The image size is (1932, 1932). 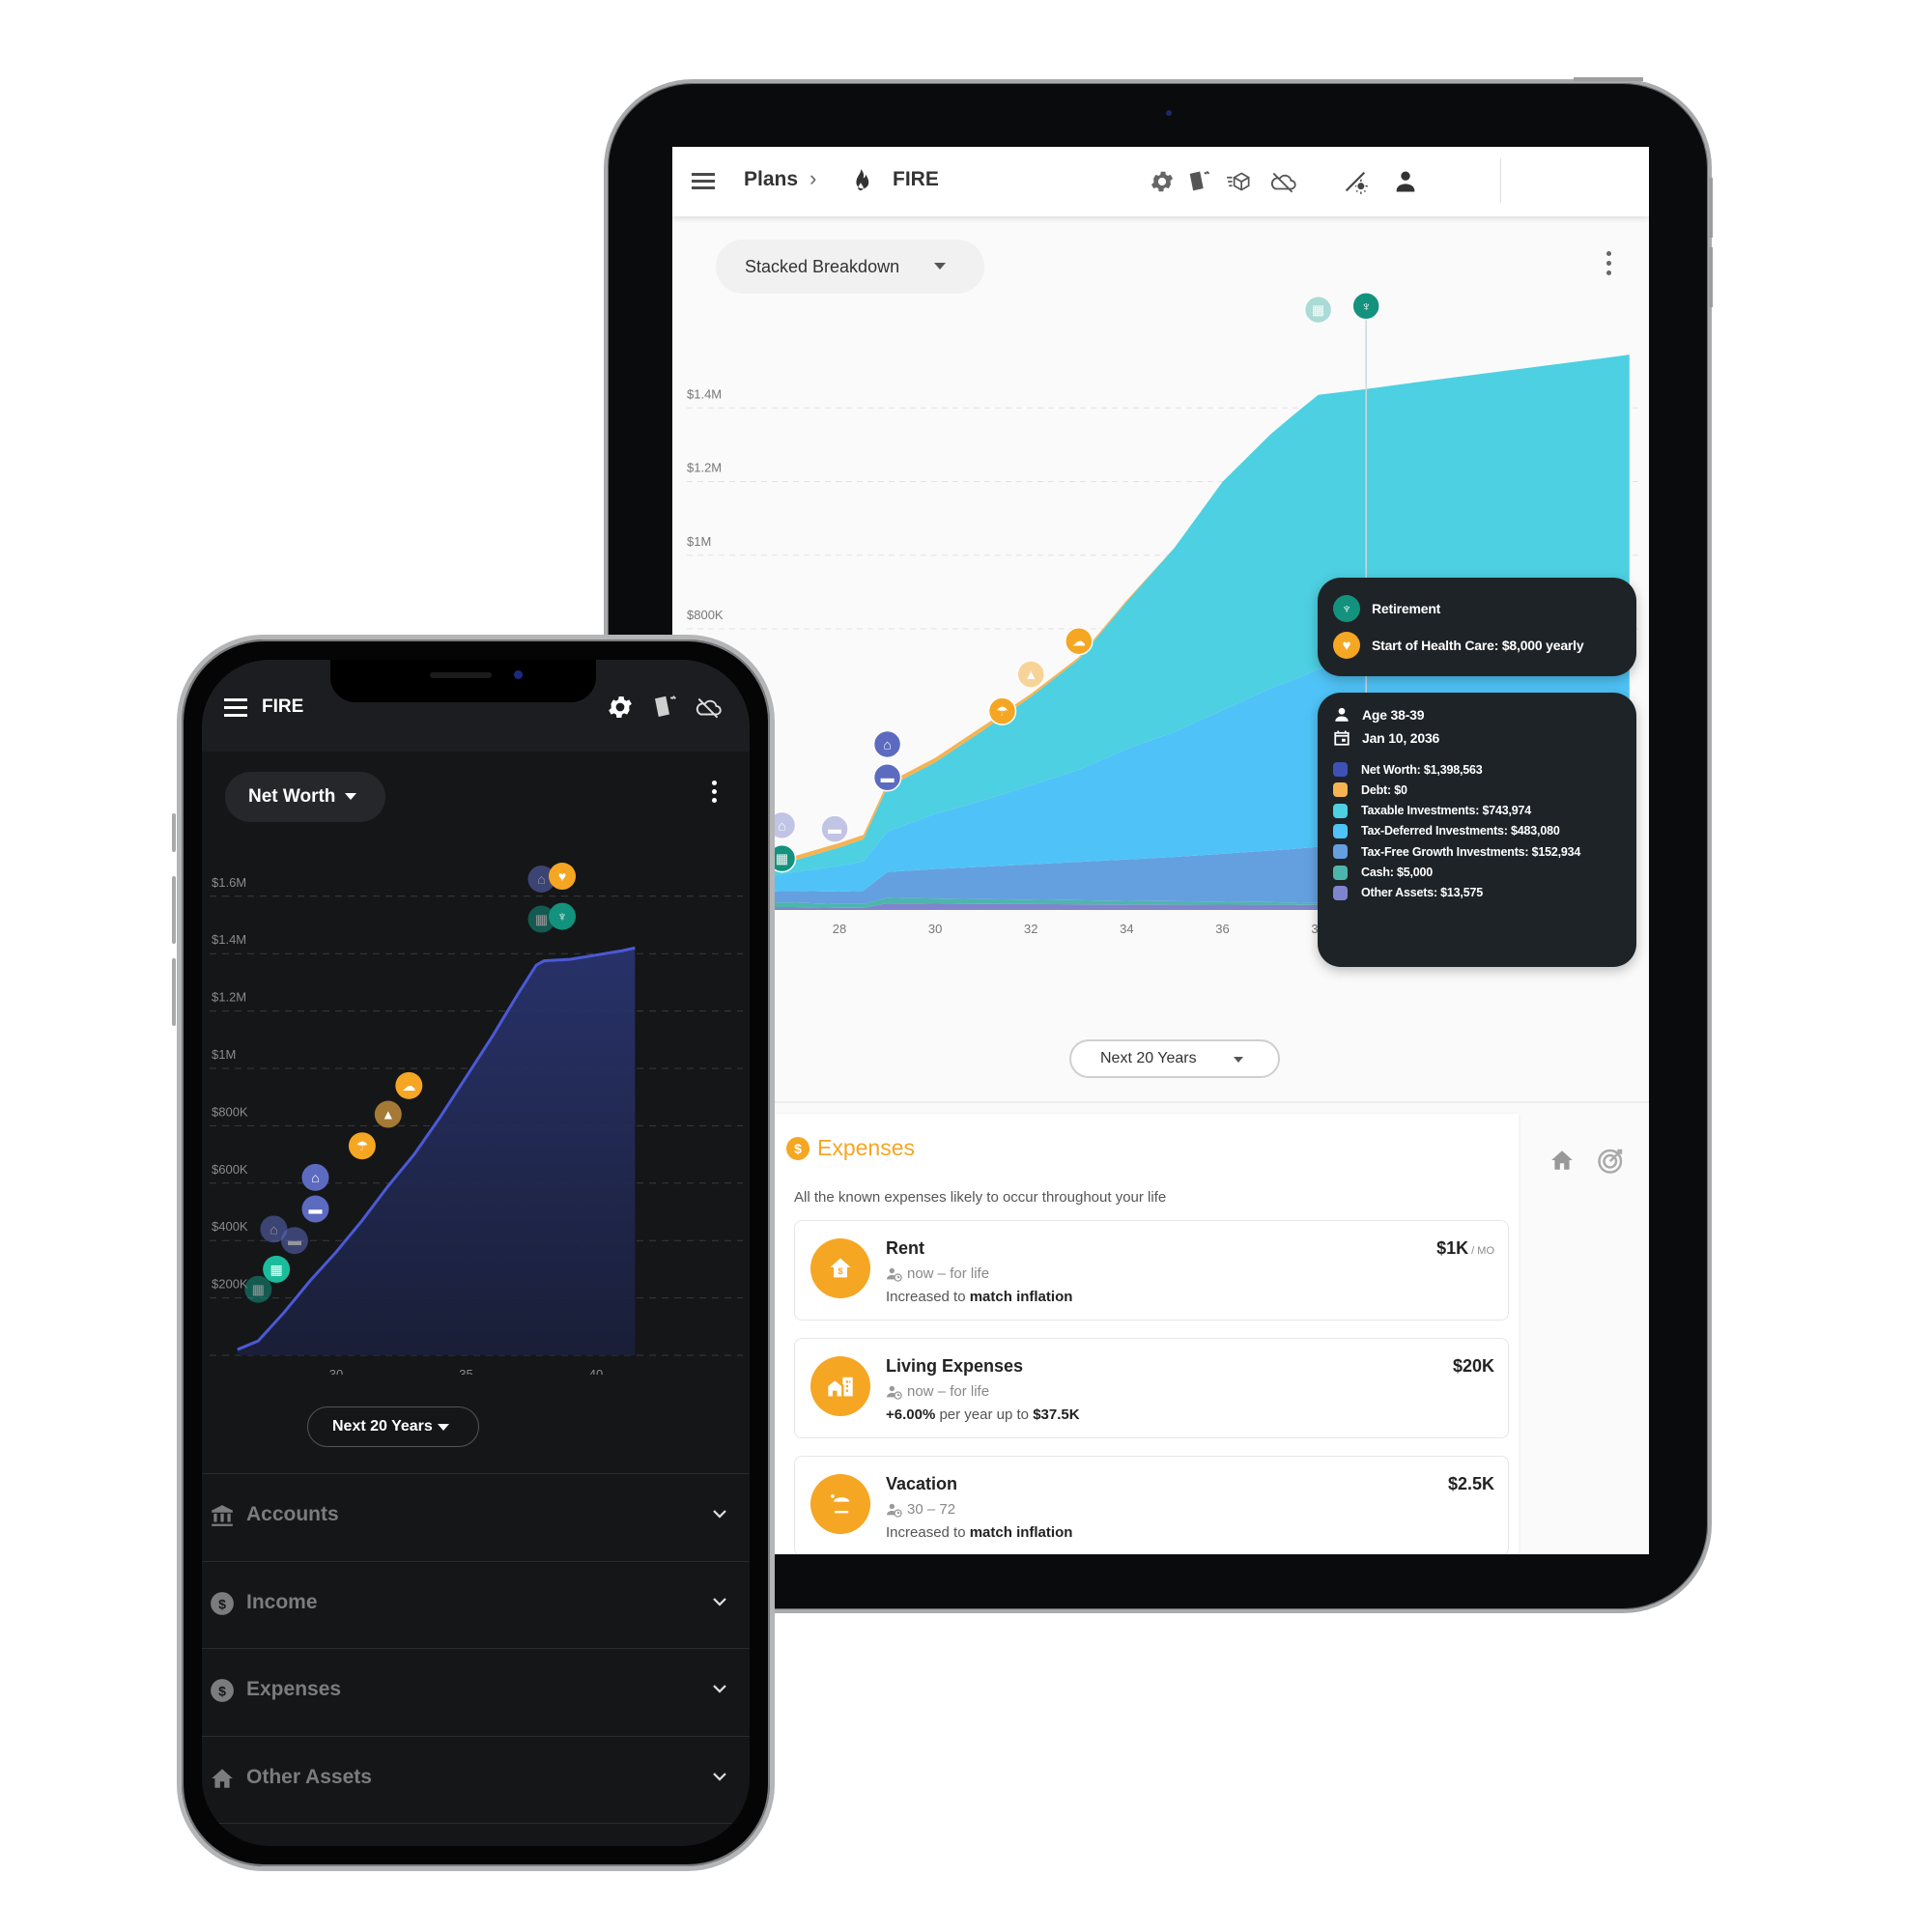 What do you see at coordinates (1021, 1532) in the screenshot?
I see `growth-target: match inflation` at bounding box center [1021, 1532].